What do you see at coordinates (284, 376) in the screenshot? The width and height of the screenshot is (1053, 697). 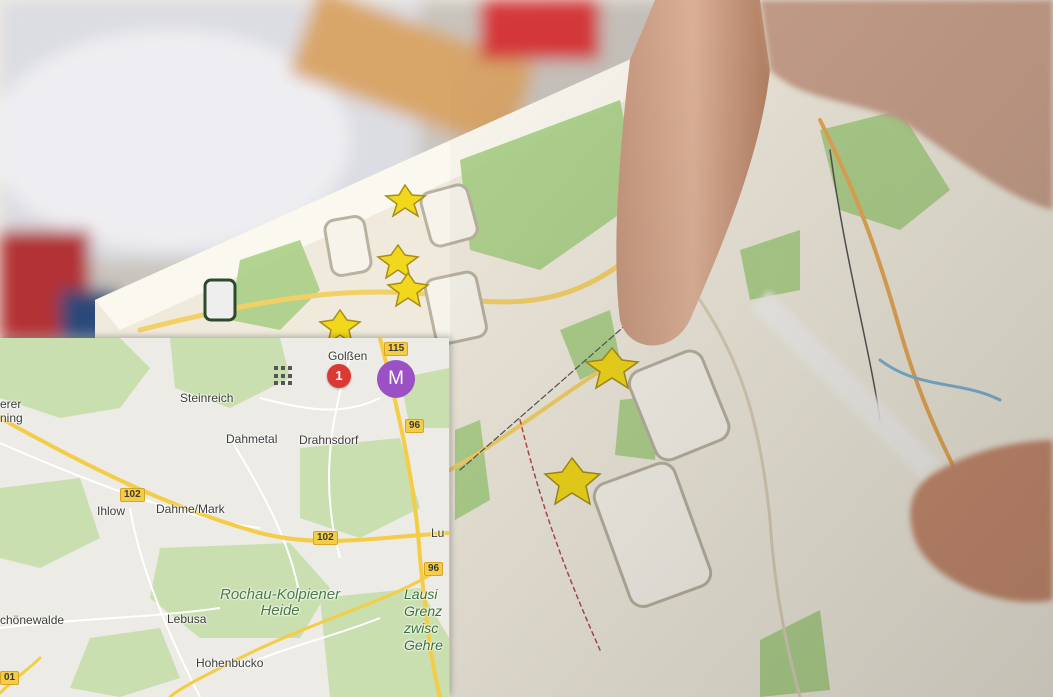 I see `apps-grid-icon` at bounding box center [284, 376].